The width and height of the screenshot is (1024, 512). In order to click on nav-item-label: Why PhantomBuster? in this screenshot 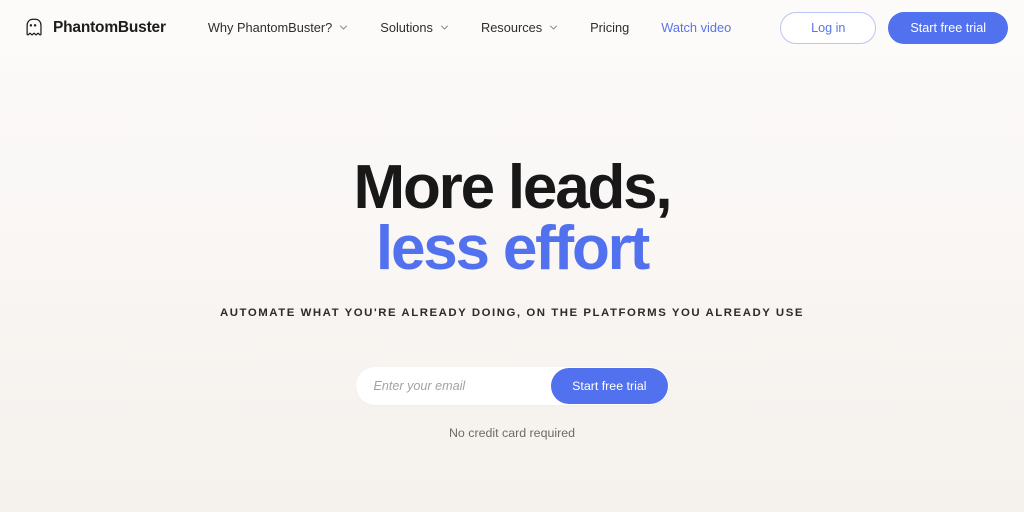, I will do `click(270, 27)`.